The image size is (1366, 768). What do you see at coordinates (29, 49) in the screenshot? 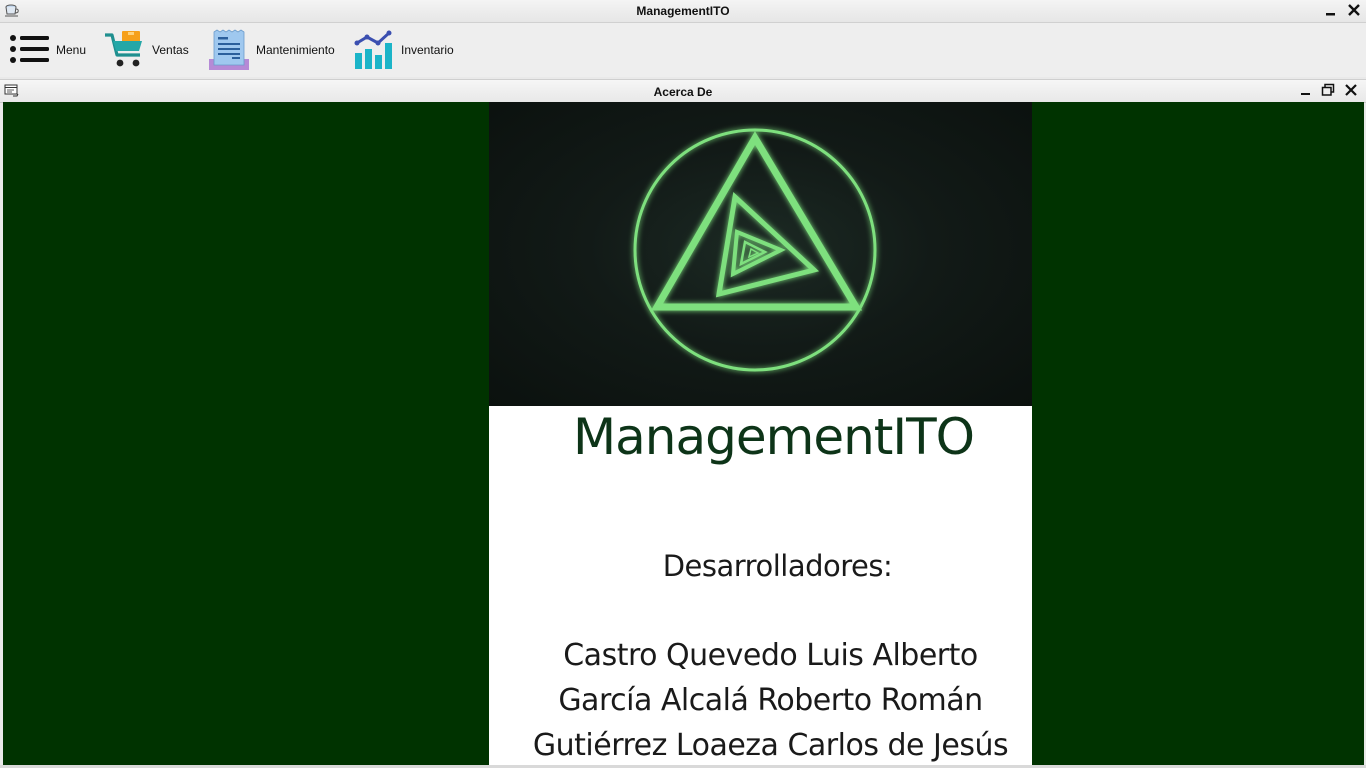
I see `menu-list-icon` at bounding box center [29, 49].